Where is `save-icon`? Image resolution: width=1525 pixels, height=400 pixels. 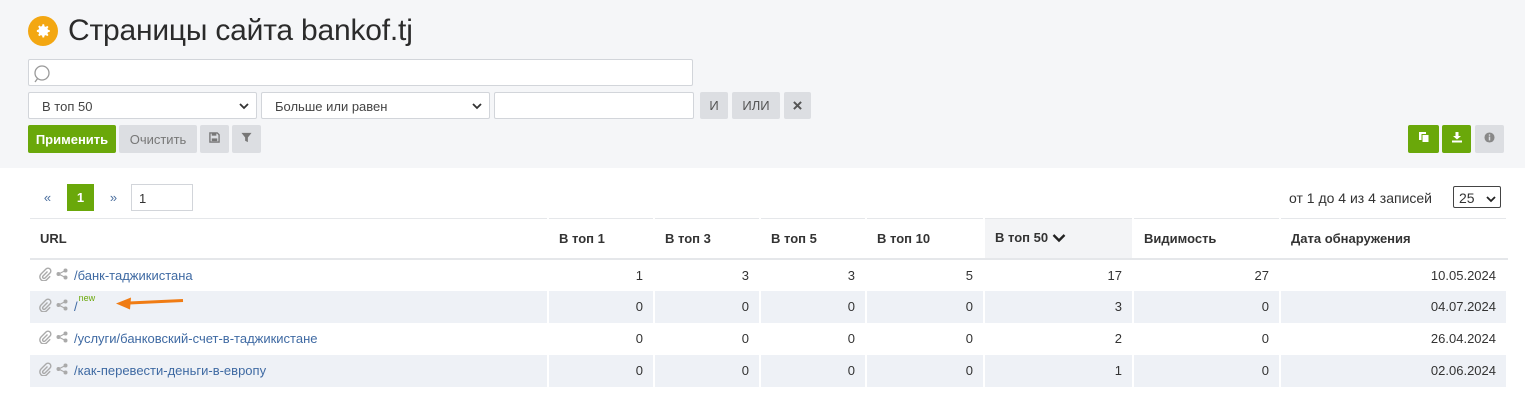
save-icon is located at coordinates (214, 139).